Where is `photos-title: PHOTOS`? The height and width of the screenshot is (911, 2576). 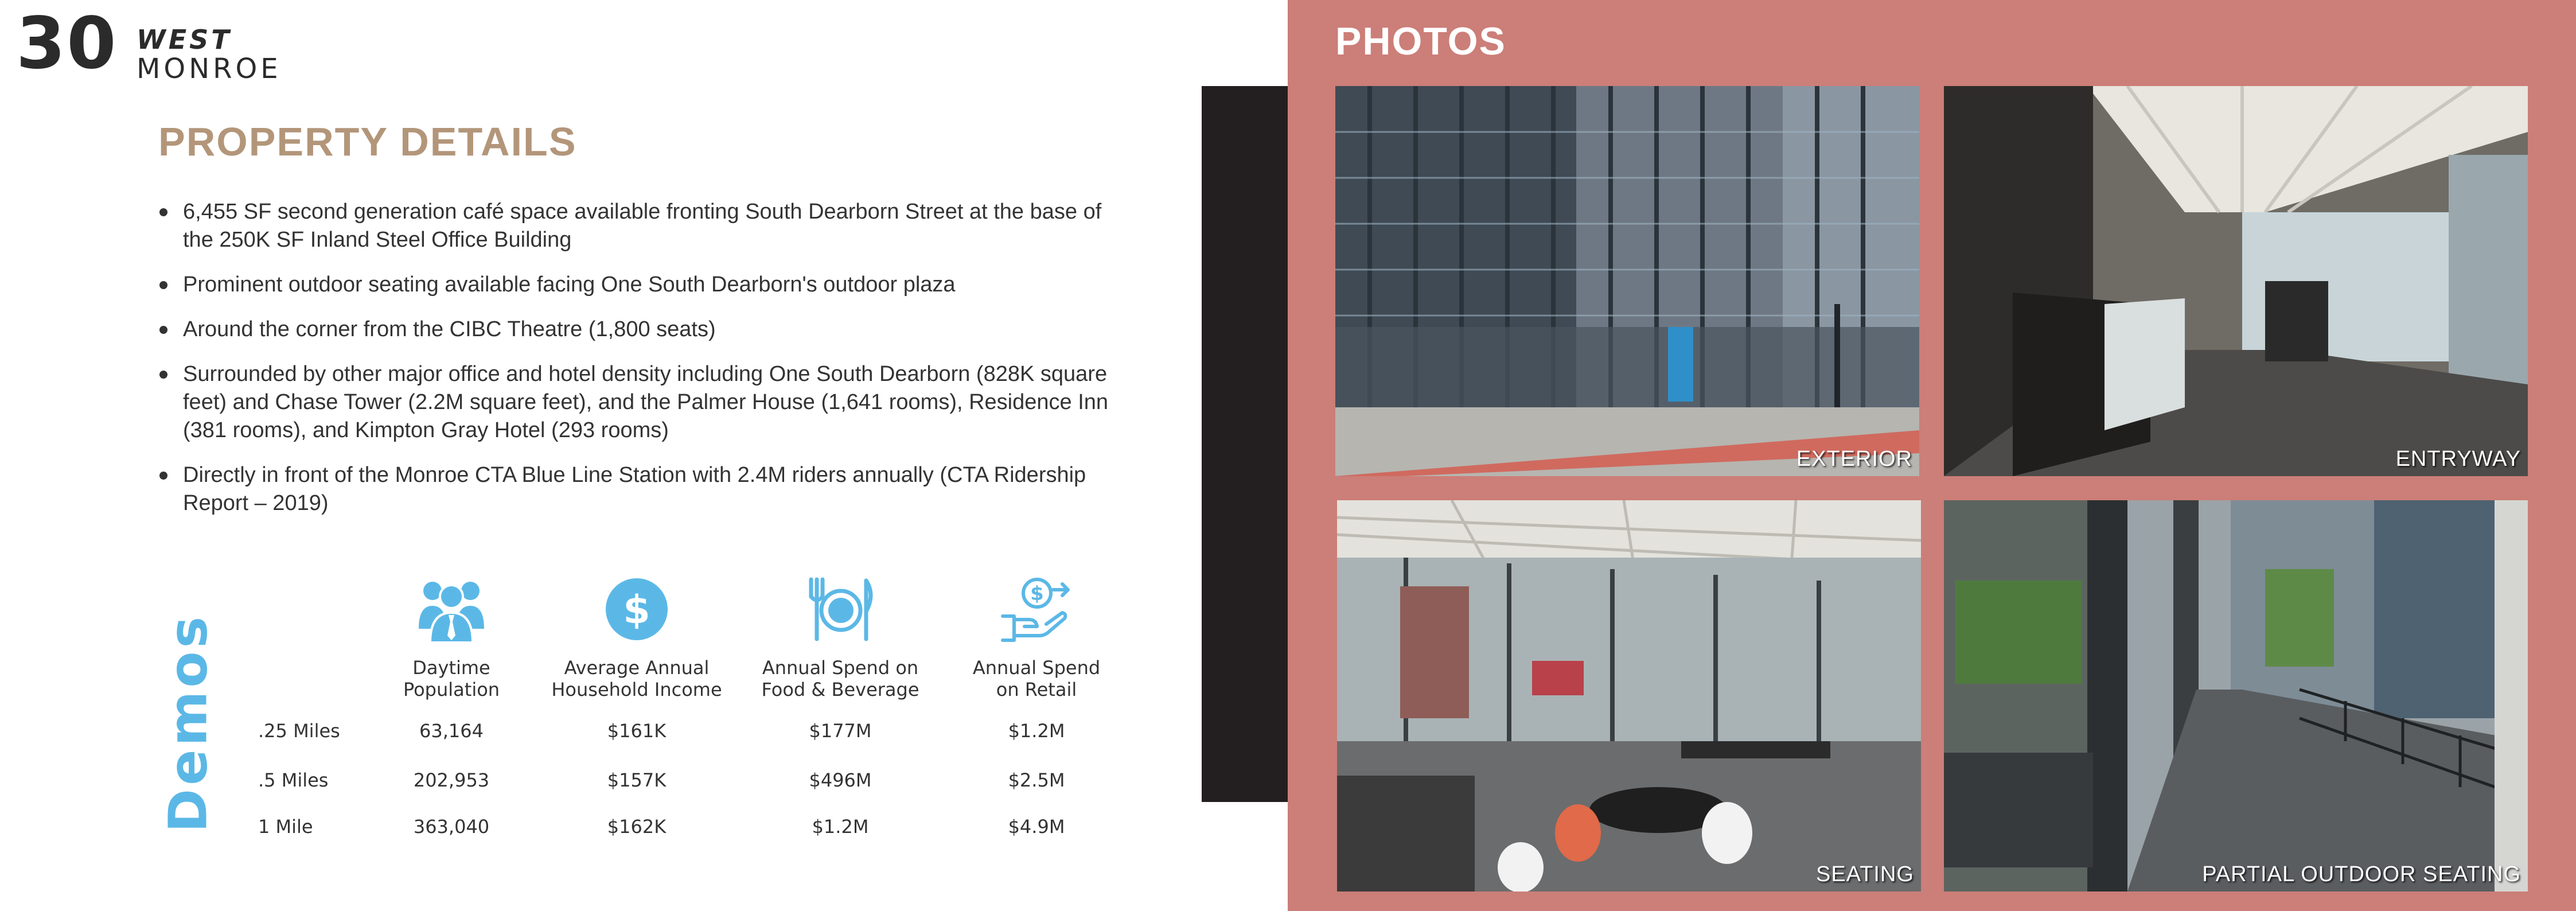
photos-title: PHOTOS is located at coordinates (1420, 41).